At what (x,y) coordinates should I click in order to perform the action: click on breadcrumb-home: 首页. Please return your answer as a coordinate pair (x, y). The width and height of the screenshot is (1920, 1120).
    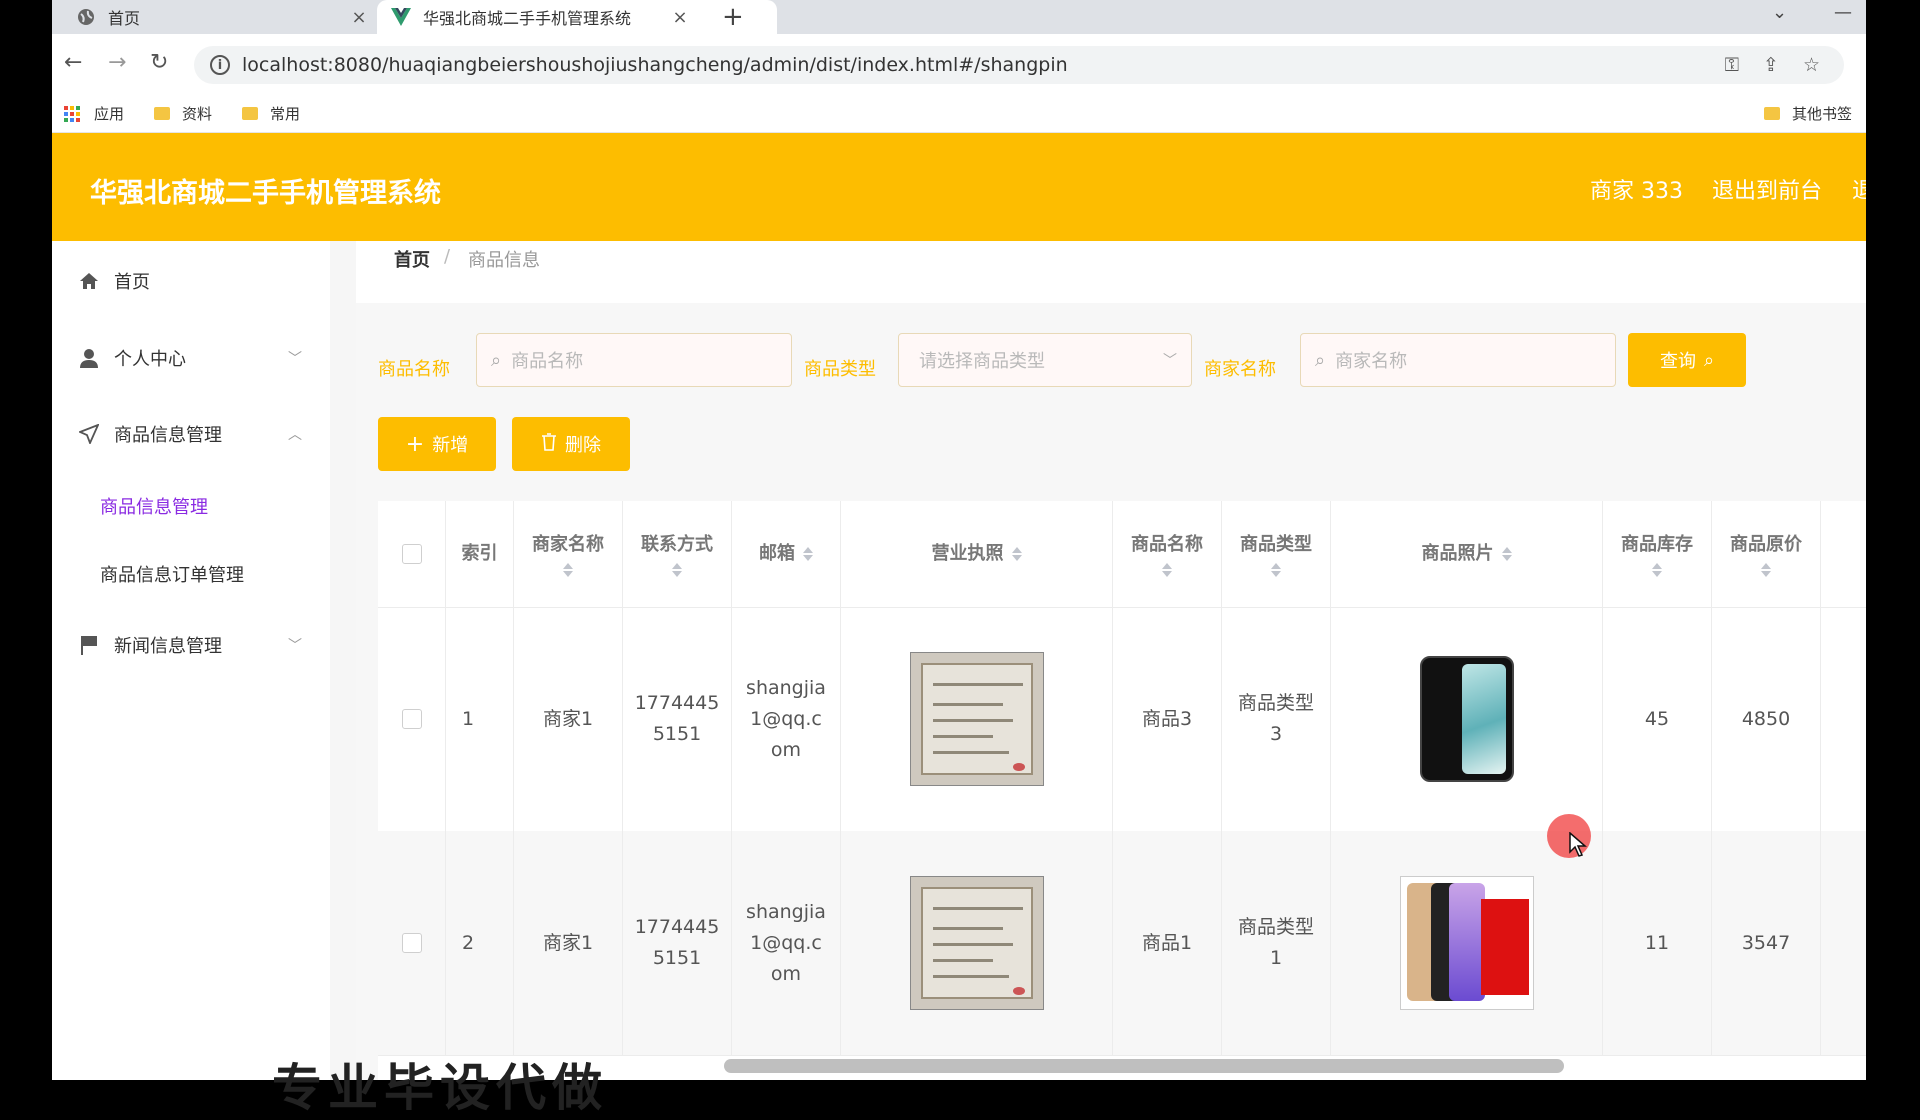
    Looking at the image, I should click on (412, 259).